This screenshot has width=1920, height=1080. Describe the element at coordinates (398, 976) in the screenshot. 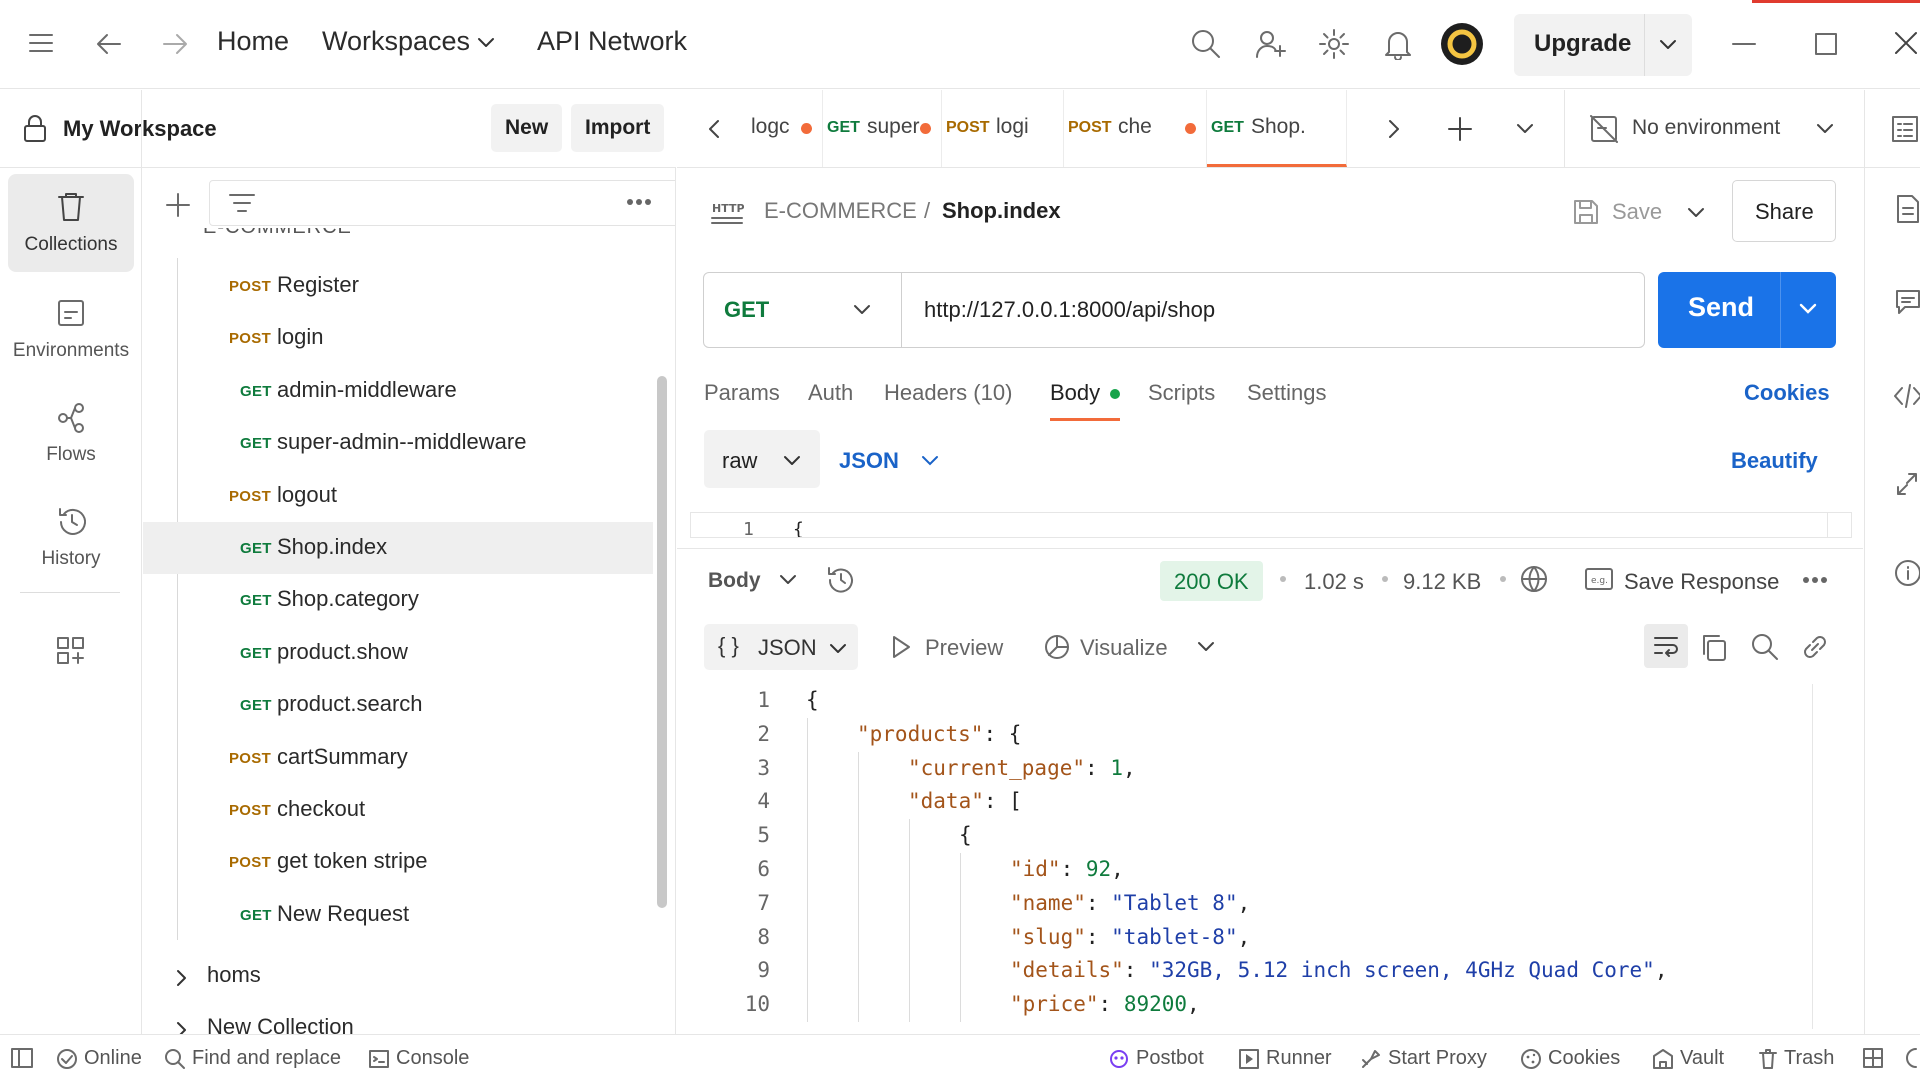

I see `collection-homs: homs` at that location.